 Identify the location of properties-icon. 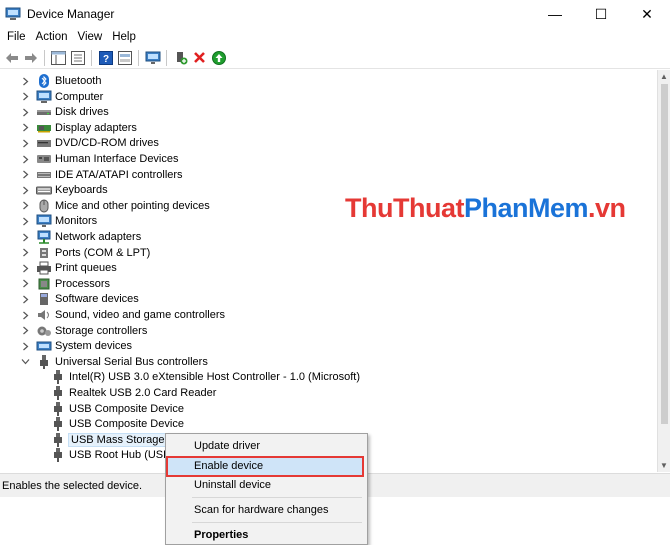
(77, 57).